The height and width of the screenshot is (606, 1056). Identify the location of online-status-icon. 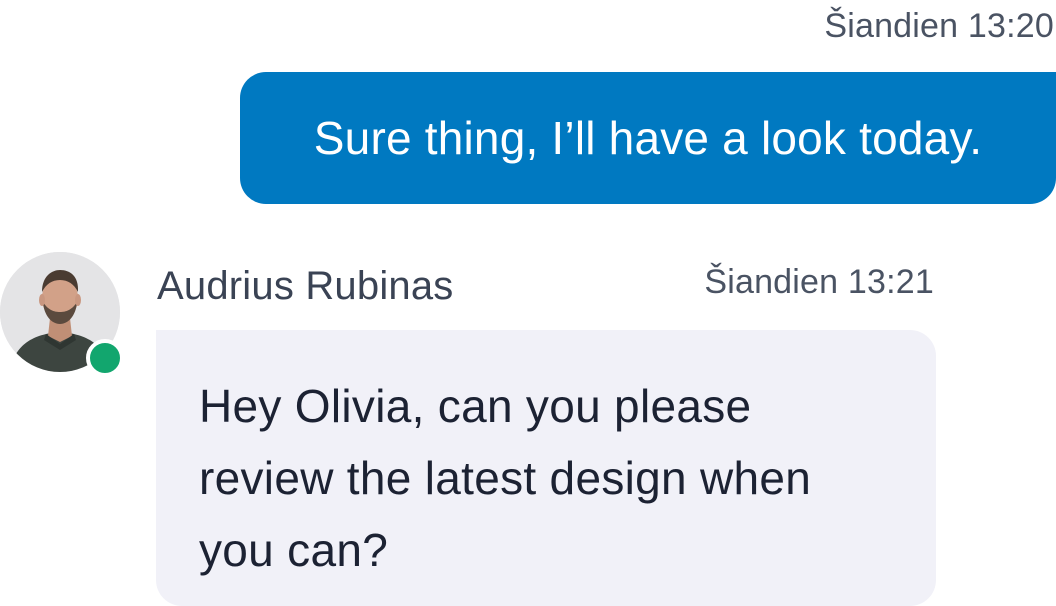
(105, 358).